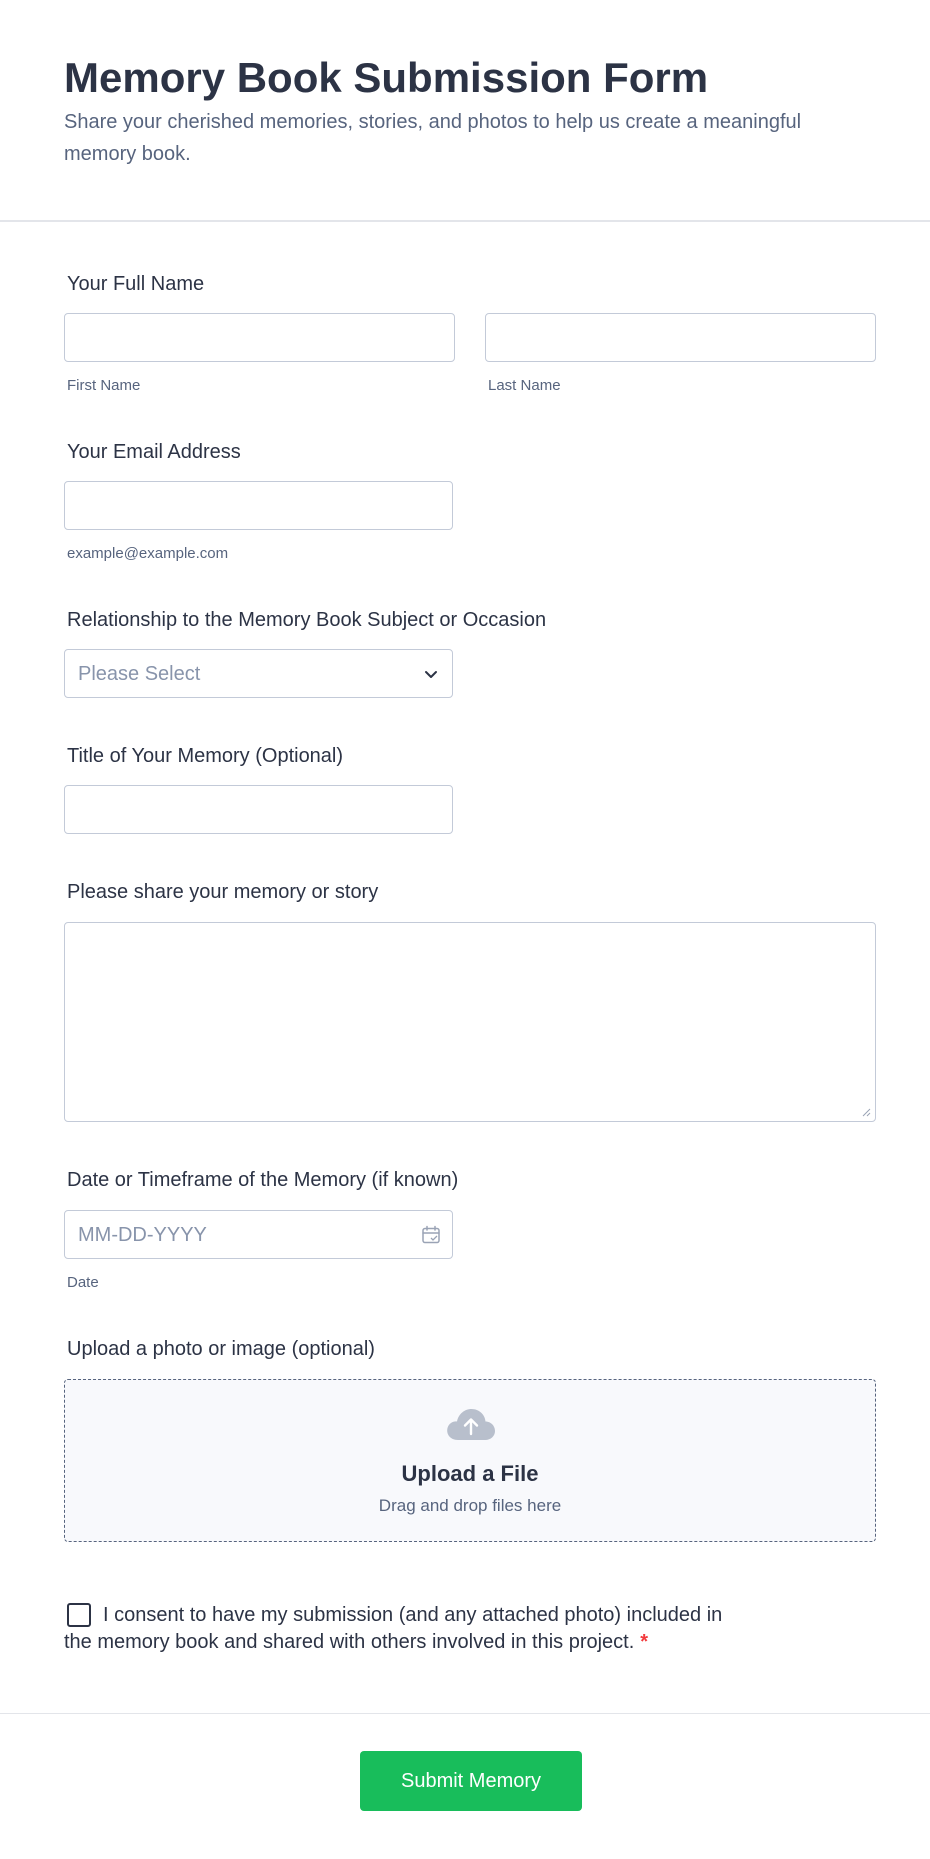  Describe the element at coordinates (148, 553) in the screenshot. I see `email-sublabel: example@example.com` at that location.